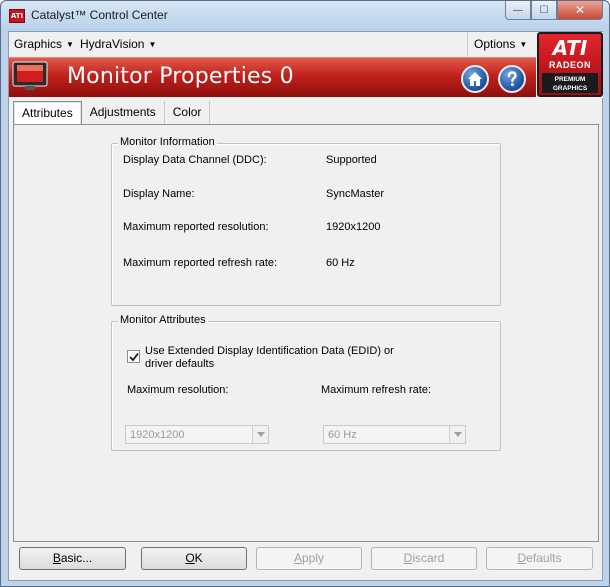 Image resolution: width=610 pixels, height=587 pixels. What do you see at coordinates (38, 44) in the screenshot?
I see `menu-graphics-label: Graphics` at bounding box center [38, 44].